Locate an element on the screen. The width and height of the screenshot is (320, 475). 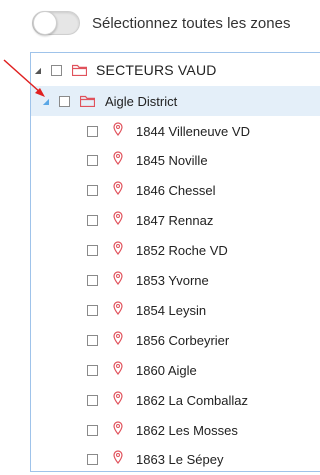
tree-node-label: SECTEURS VAUD is located at coordinates (156, 70).